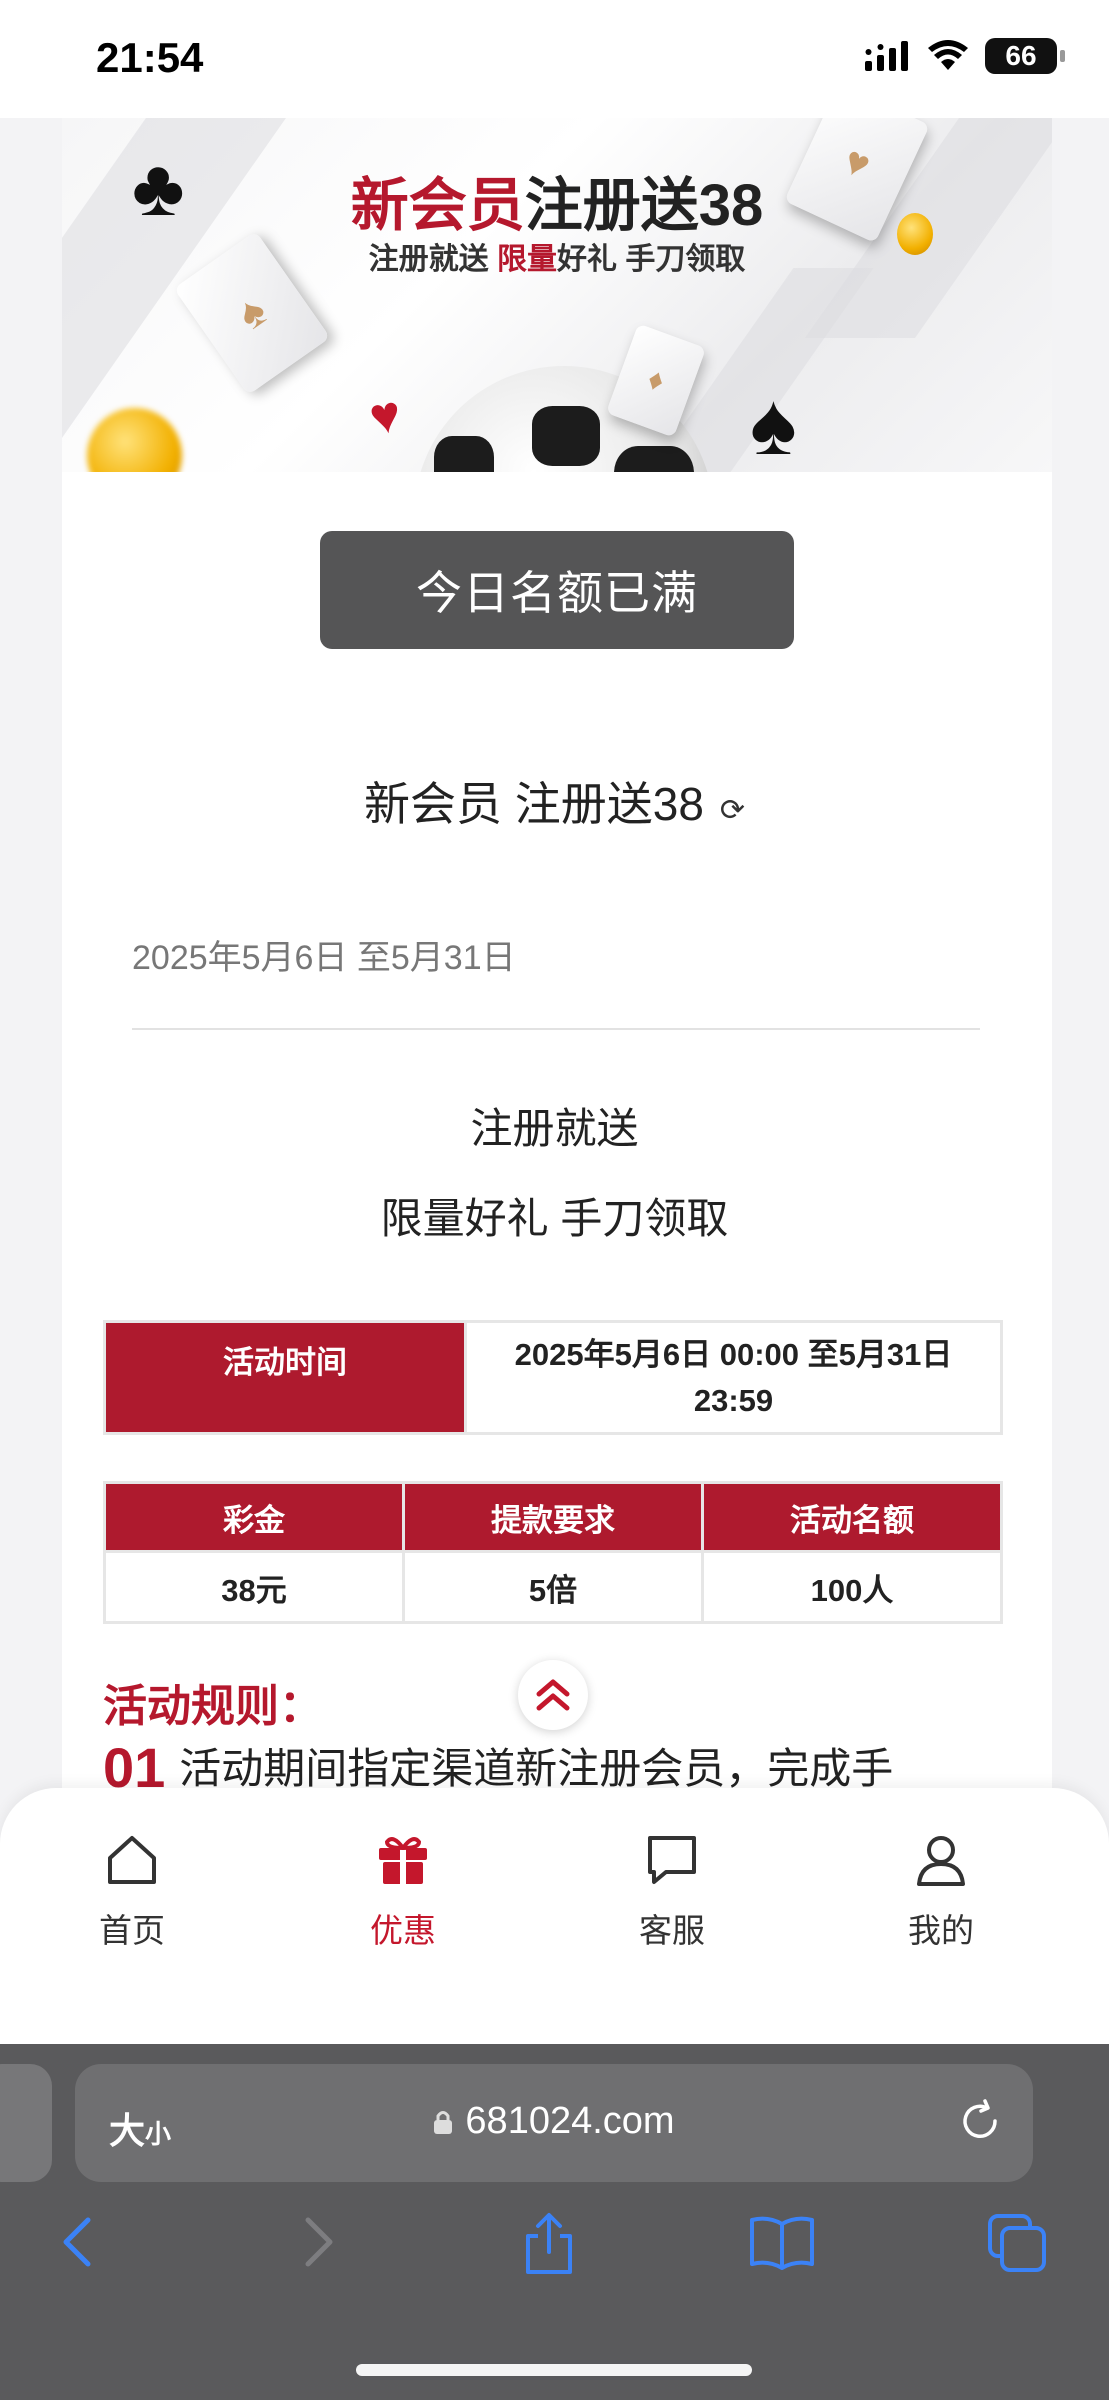  I want to click on wifi-icon, so click(948, 55).